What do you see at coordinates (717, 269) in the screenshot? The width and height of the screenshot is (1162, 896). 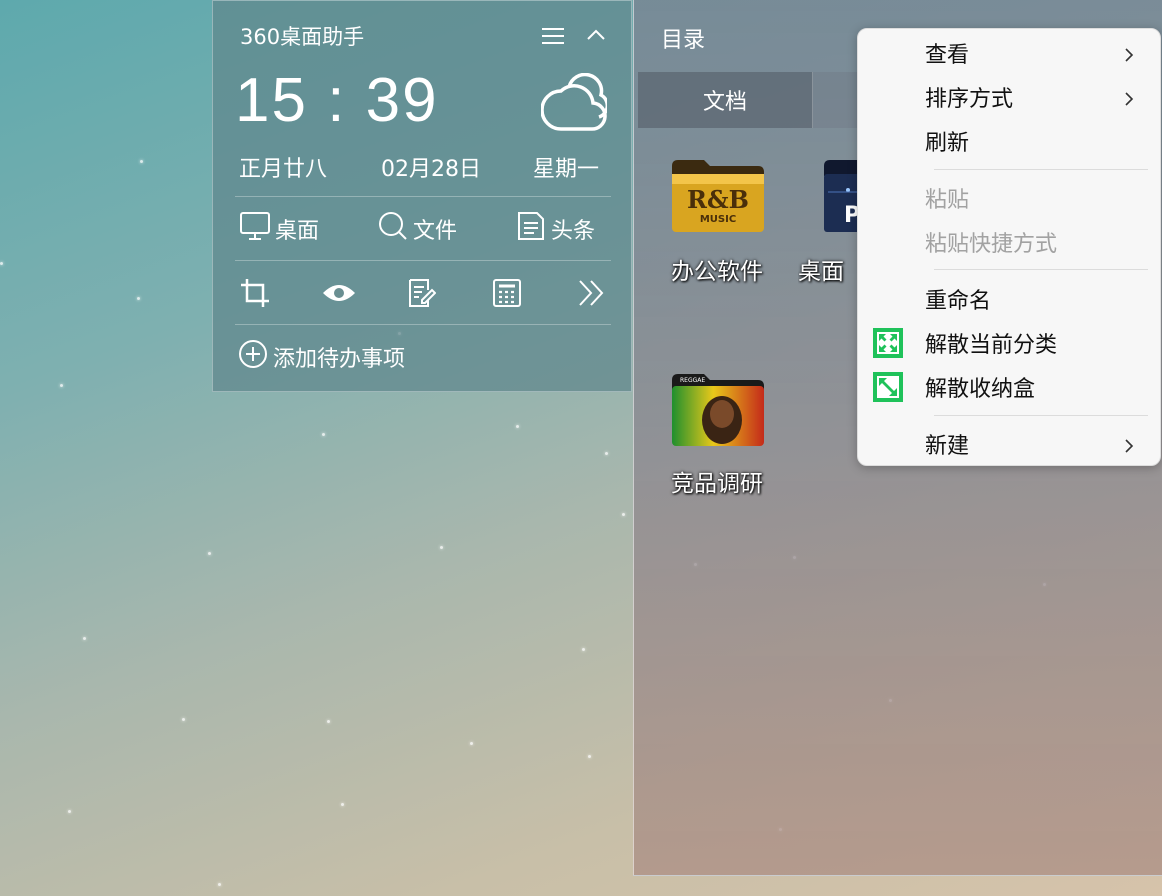 I see `file-label: 办公软件` at bounding box center [717, 269].